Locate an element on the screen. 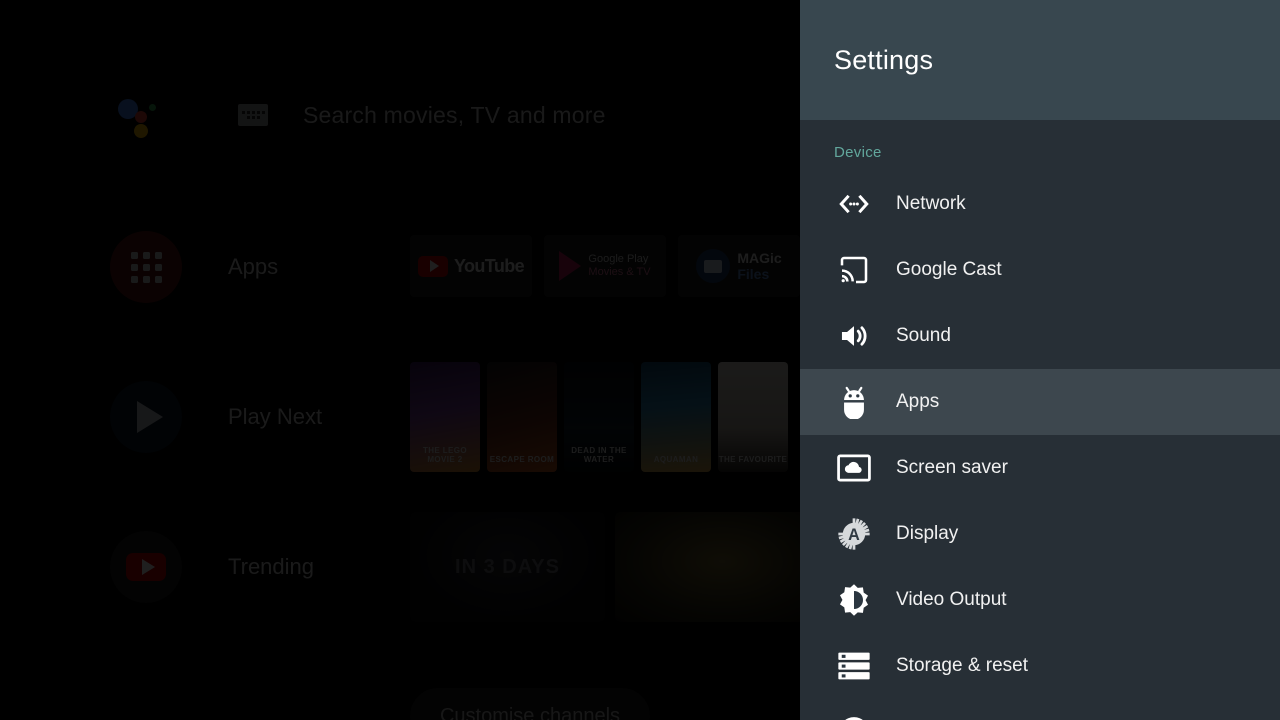 Image resolution: width=1280 pixels, height=720 pixels. page-title: Settings is located at coordinates (884, 59).